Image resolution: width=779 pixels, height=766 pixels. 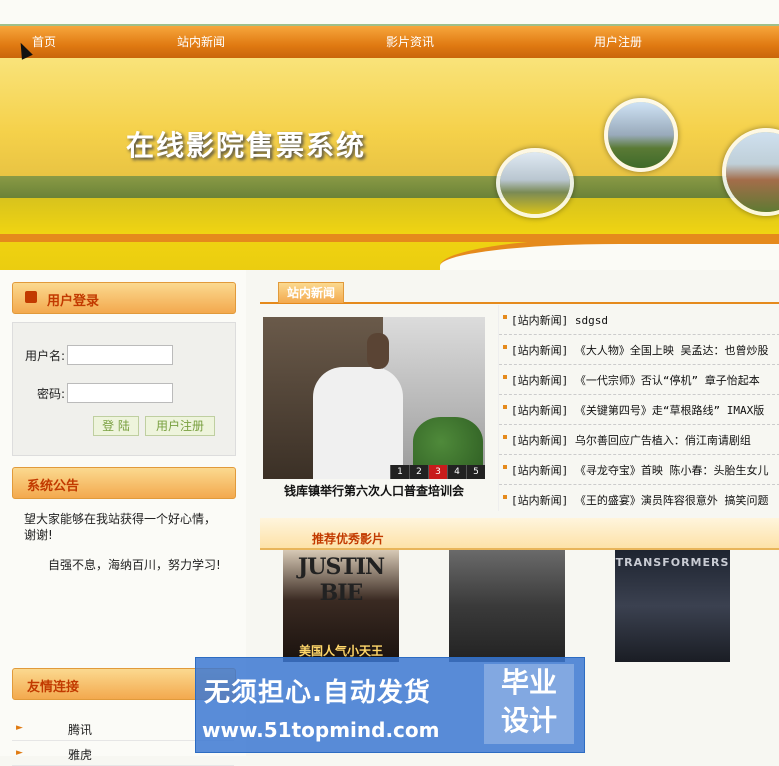 I want to click on register-button: 用户注册, so click(x=180, y=426).